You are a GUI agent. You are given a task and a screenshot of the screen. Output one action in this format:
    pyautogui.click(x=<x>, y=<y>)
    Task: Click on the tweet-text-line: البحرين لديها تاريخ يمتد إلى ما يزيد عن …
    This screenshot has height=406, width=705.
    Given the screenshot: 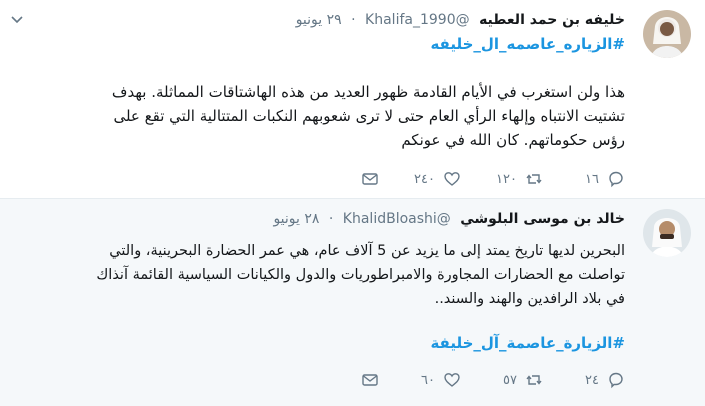 What is the action you would take?
    pyautogui.click(x=367, y=251)
    